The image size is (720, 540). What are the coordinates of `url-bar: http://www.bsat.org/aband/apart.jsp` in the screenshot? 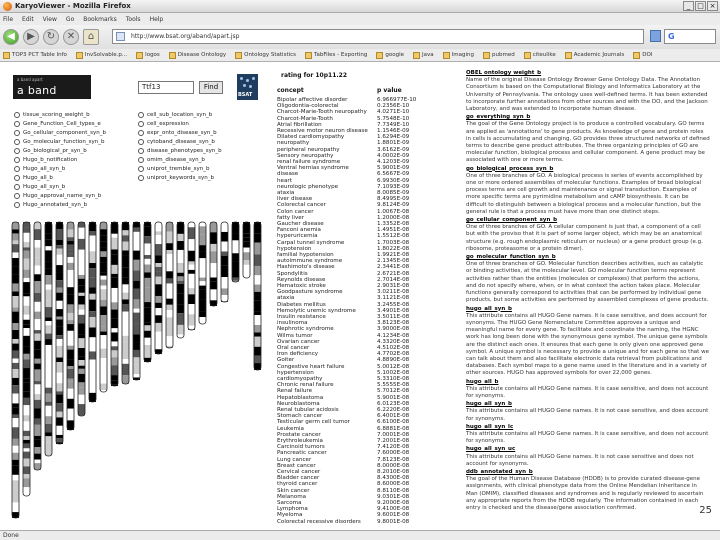 It's located at (378, 36).